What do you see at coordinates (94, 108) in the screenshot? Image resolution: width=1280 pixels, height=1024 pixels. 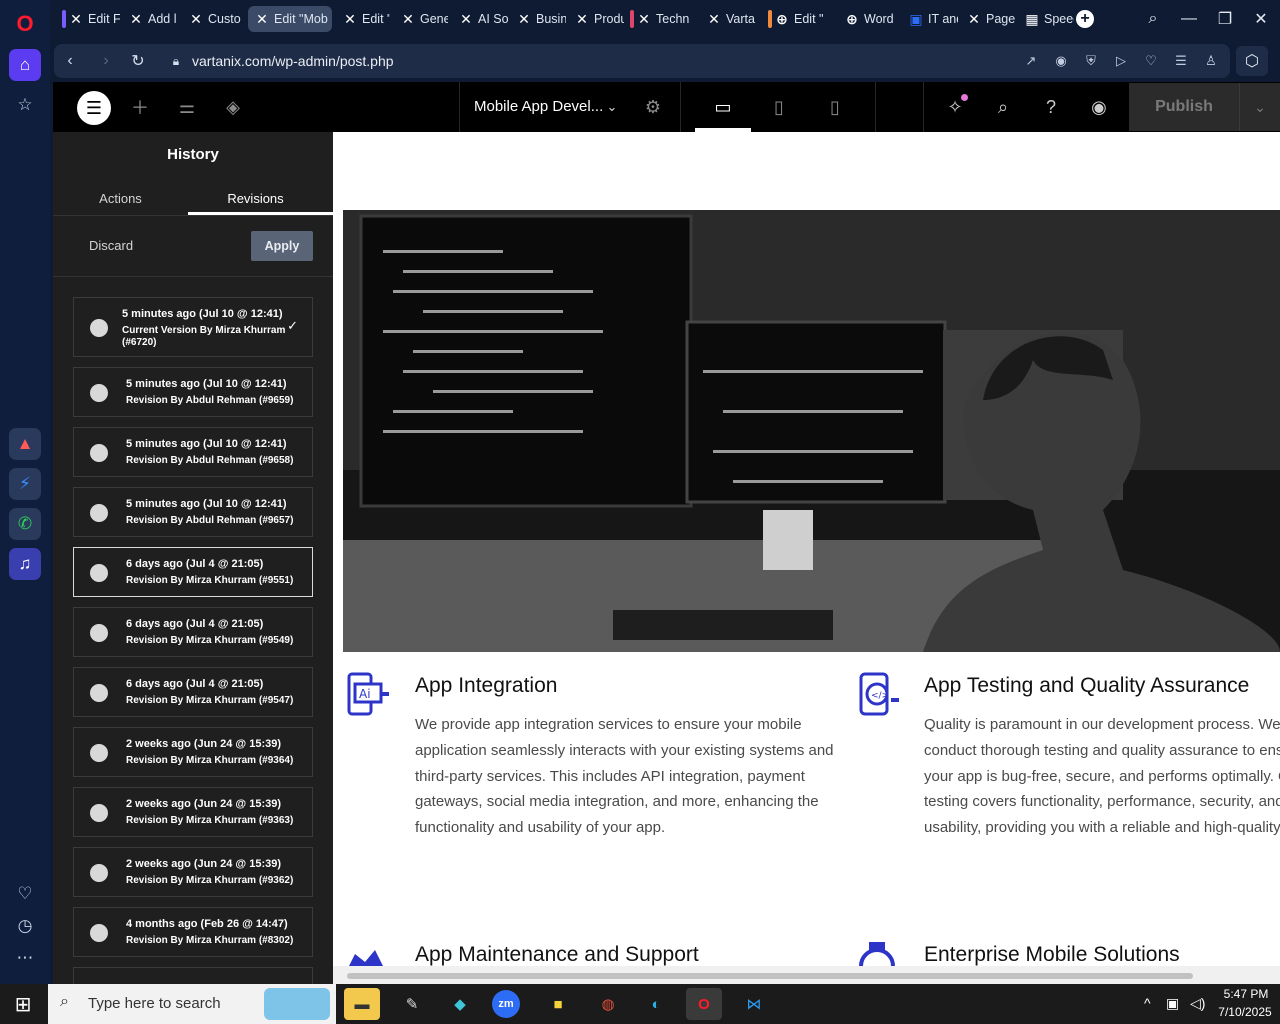 I see `elementor-logo-icon: ☰` at bounding box center [94, 108].